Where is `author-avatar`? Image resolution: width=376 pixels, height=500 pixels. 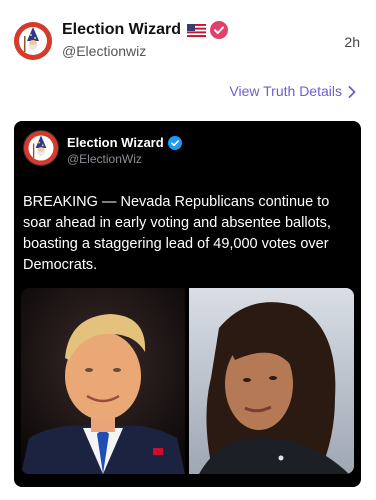
author-avatar is located at coordinates (33, 41).